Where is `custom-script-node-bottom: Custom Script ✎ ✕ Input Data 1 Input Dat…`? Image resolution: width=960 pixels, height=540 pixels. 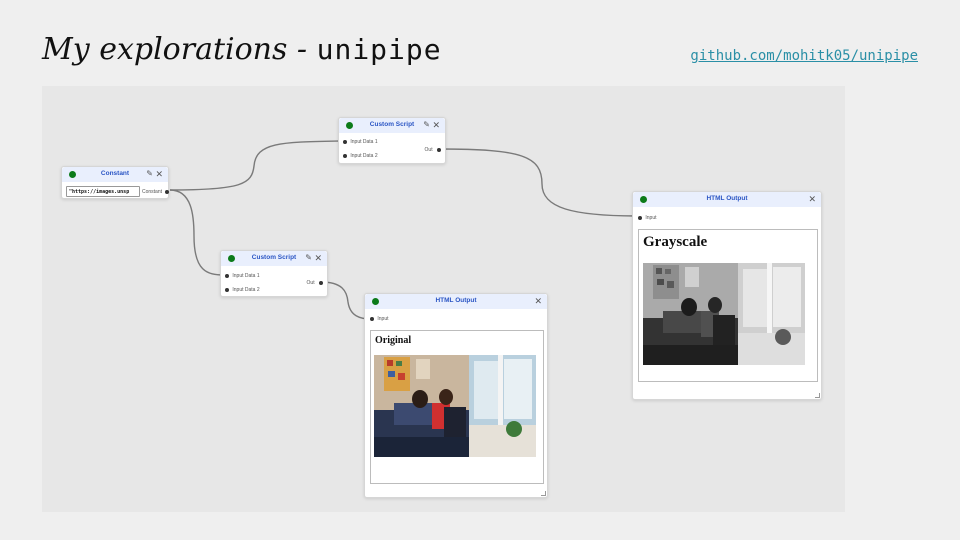
custom-script-node-bottom: Custom Script ✎ ✕ Input Data 1 Input Dat… is located at coordinates (274, 273).